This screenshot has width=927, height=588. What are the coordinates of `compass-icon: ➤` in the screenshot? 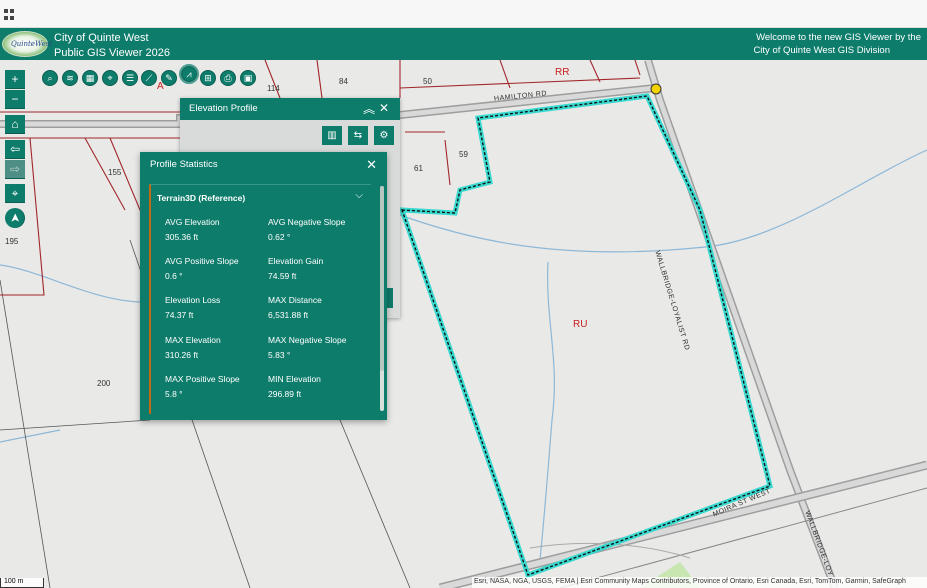 It's located at (15, 218).